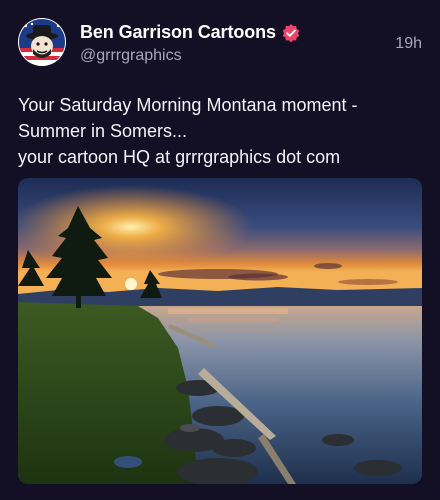  I want to click on display-name: Ben Garrison Cartoons, so click(178, 32).